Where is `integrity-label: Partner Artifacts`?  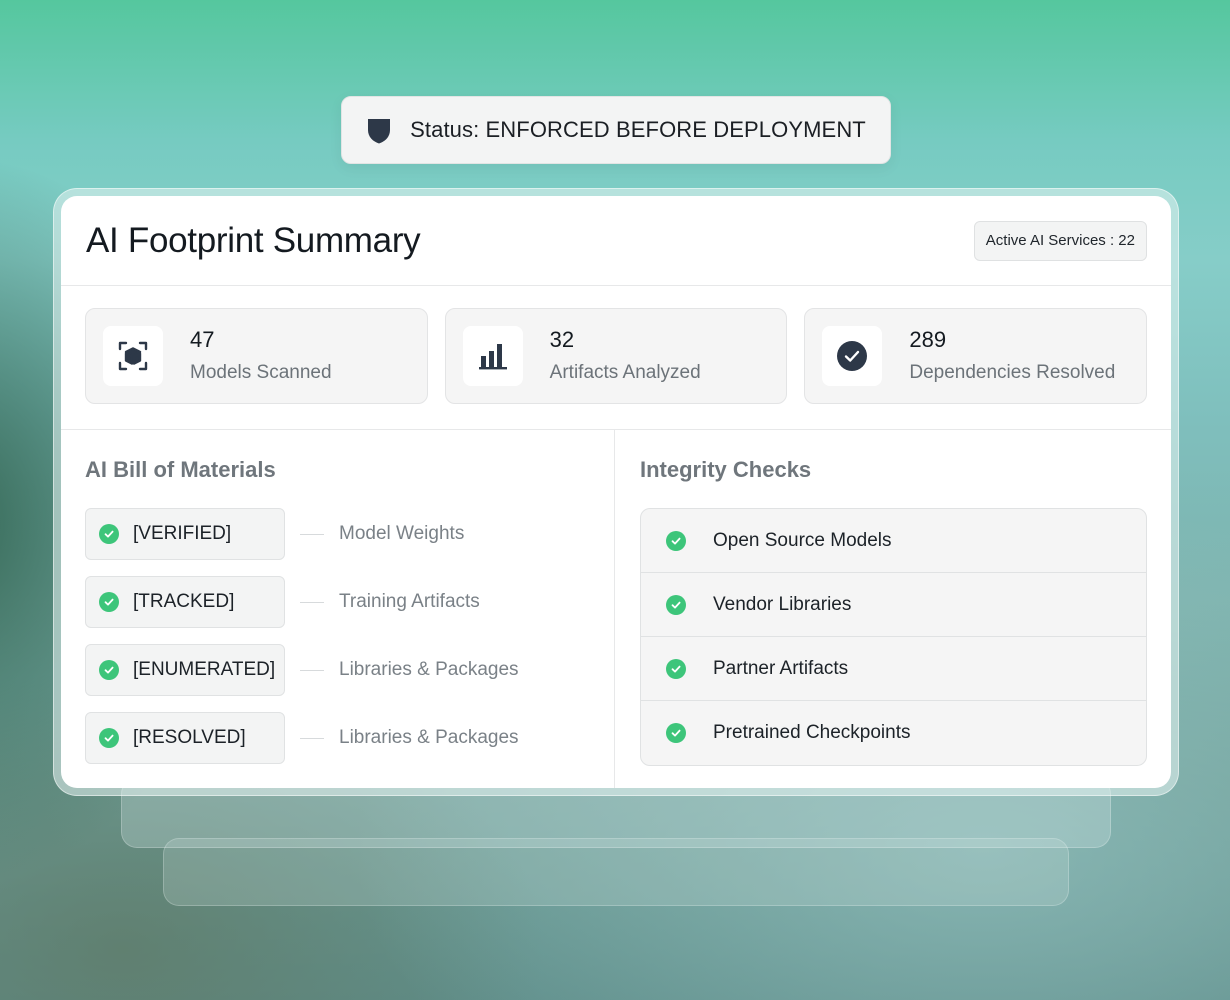
integrity-label: Partner Artifacts is located at coordinates (781, 668).